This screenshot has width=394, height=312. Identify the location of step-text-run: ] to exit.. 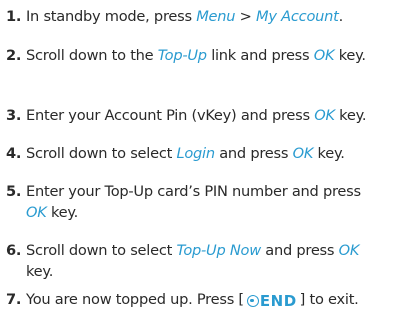
(329, 299).